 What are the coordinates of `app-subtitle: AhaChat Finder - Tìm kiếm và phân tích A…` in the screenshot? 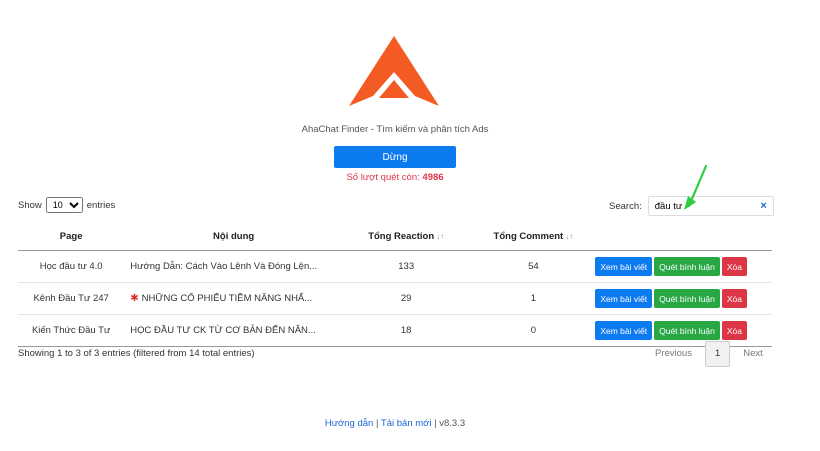 It's located at (395, 129).